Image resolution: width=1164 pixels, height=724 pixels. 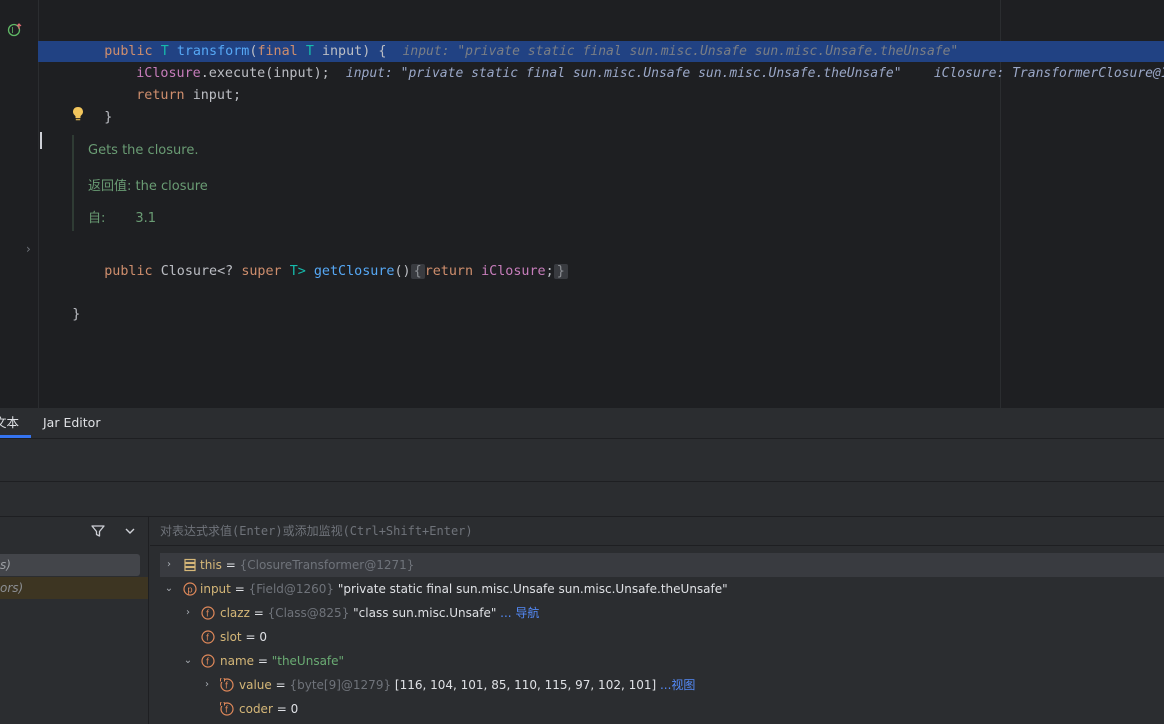 I want to click on variable-name: value, so click(x=255, y=685).